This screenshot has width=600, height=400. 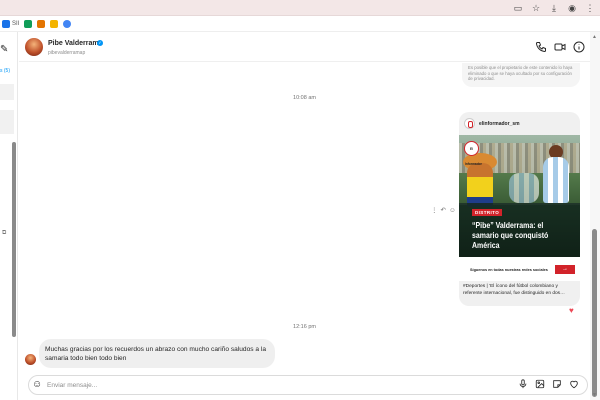 I want to click on profile-icon: ◉, so click(x=572, y=8).